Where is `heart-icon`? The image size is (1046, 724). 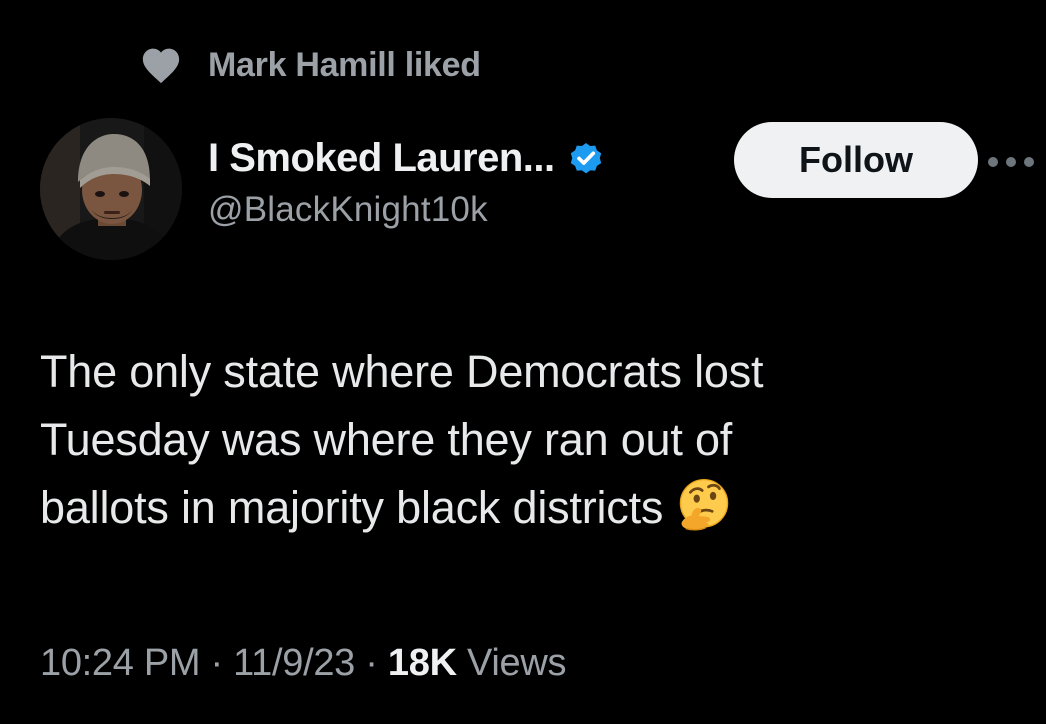
heart-icon is located at coordinates (161, 66).